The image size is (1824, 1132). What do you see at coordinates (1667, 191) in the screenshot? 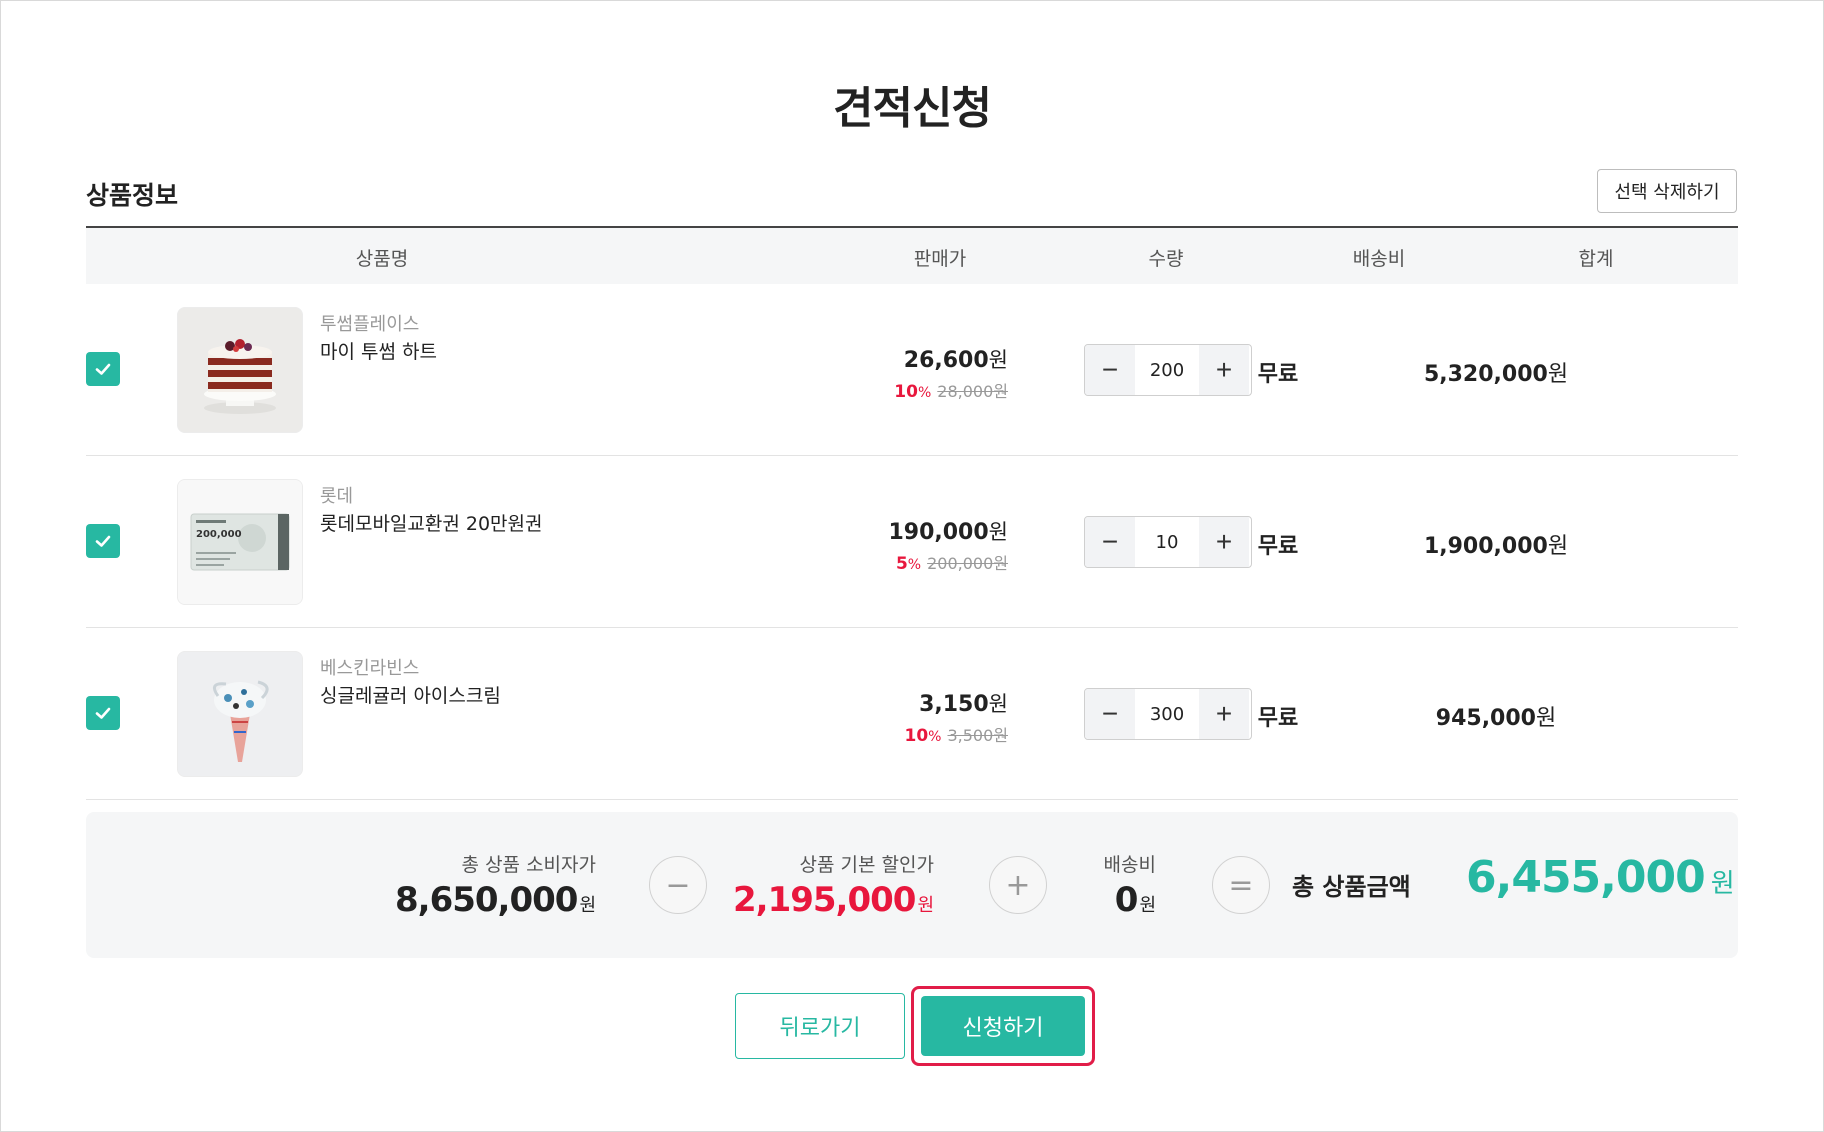
I see `delete-selected-button: 선택 삭제하기` at bounding box center [1667, 191].